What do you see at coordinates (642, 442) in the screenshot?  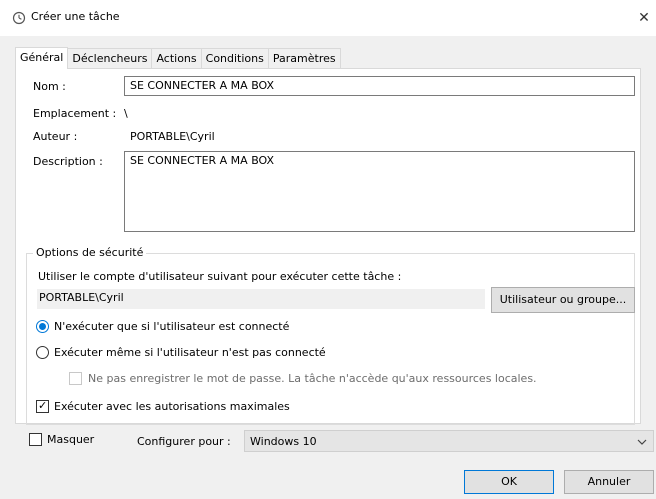 I see `chevron-down-icon` at bounding box center [642, 442].